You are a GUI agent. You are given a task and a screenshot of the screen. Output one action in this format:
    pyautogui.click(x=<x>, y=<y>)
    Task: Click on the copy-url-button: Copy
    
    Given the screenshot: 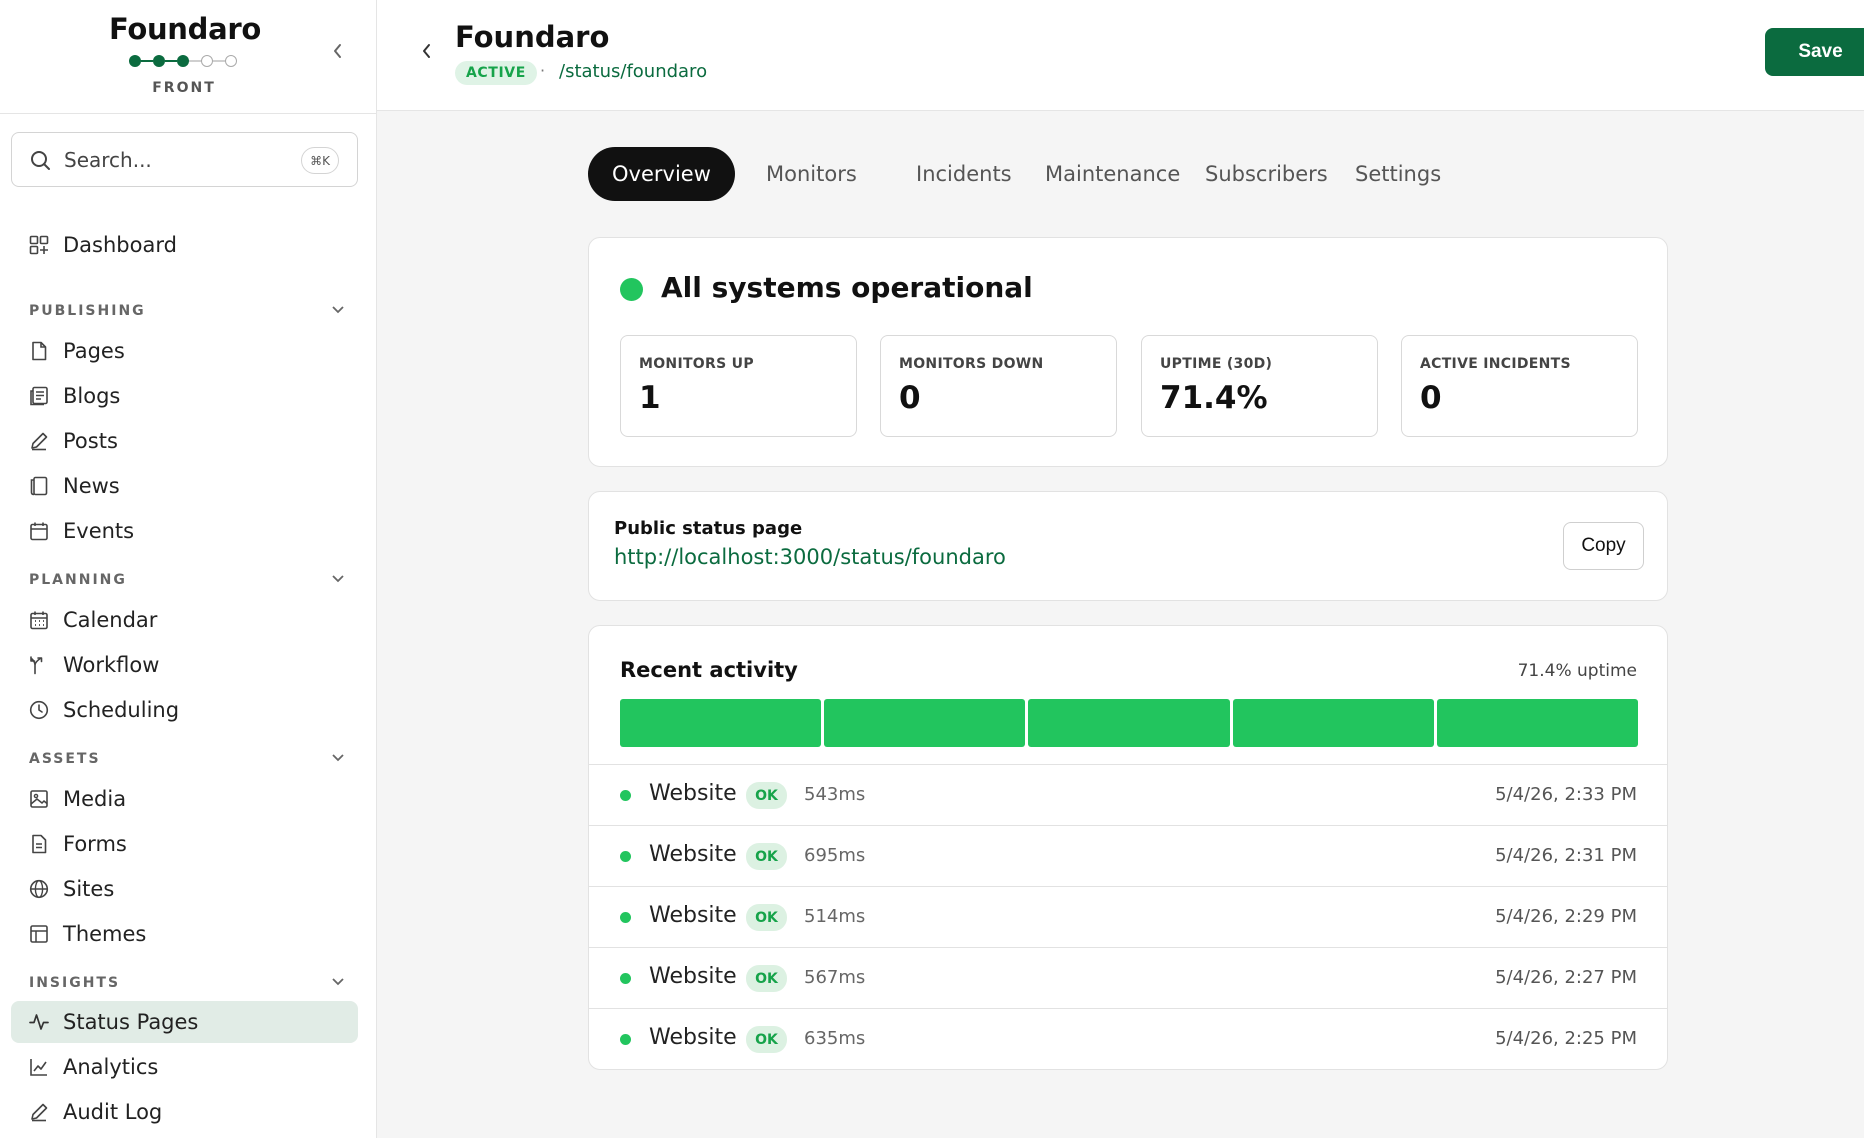 What is the action you would take?
    pyautogui.click(x=1603, y=546)
    